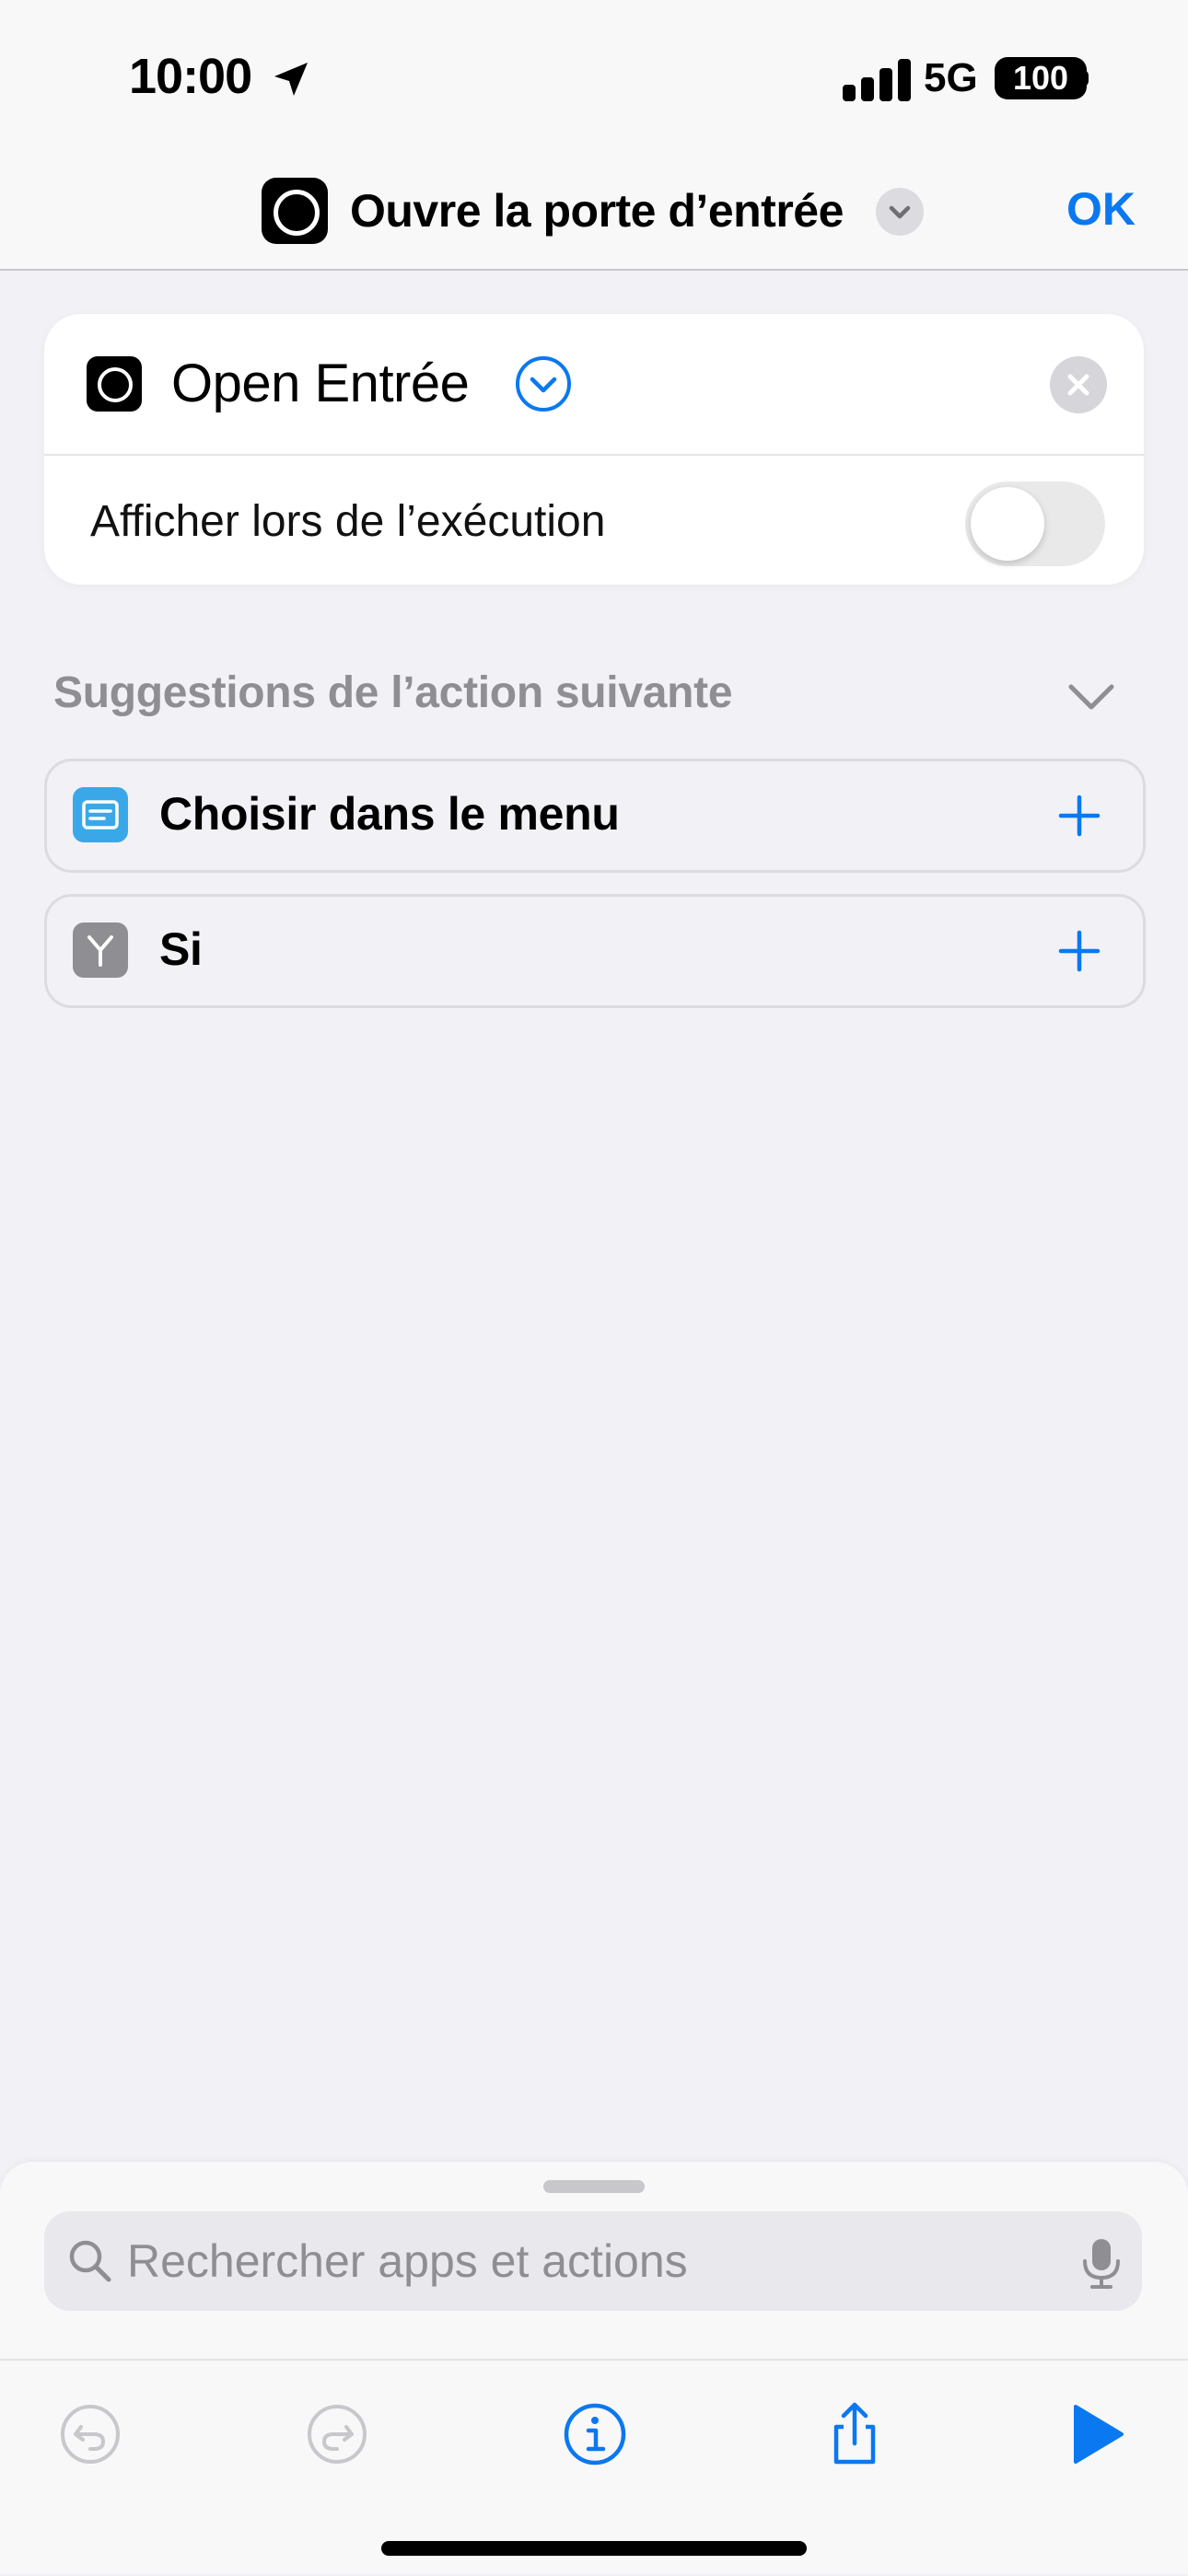 The image size is (1188, 2576). Describe the element at coordinates (594, 385) in the screenshot. I see `action-header-row: Open Entrée` at that location.